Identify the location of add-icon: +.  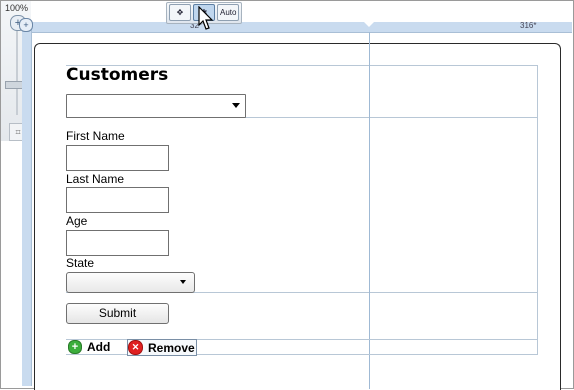
(75, 346).